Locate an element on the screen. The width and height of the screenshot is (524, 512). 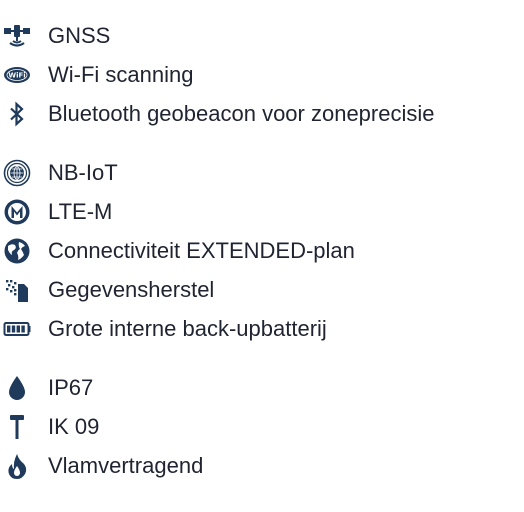
list-item: LTE-M is located at coordinates (262, 211).